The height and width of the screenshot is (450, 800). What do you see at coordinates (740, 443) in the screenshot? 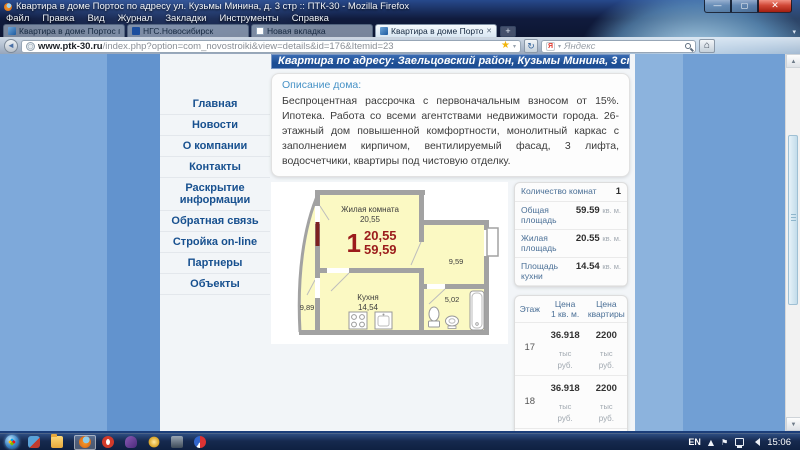
I see `network-icon` at bounding box center [740, 443].